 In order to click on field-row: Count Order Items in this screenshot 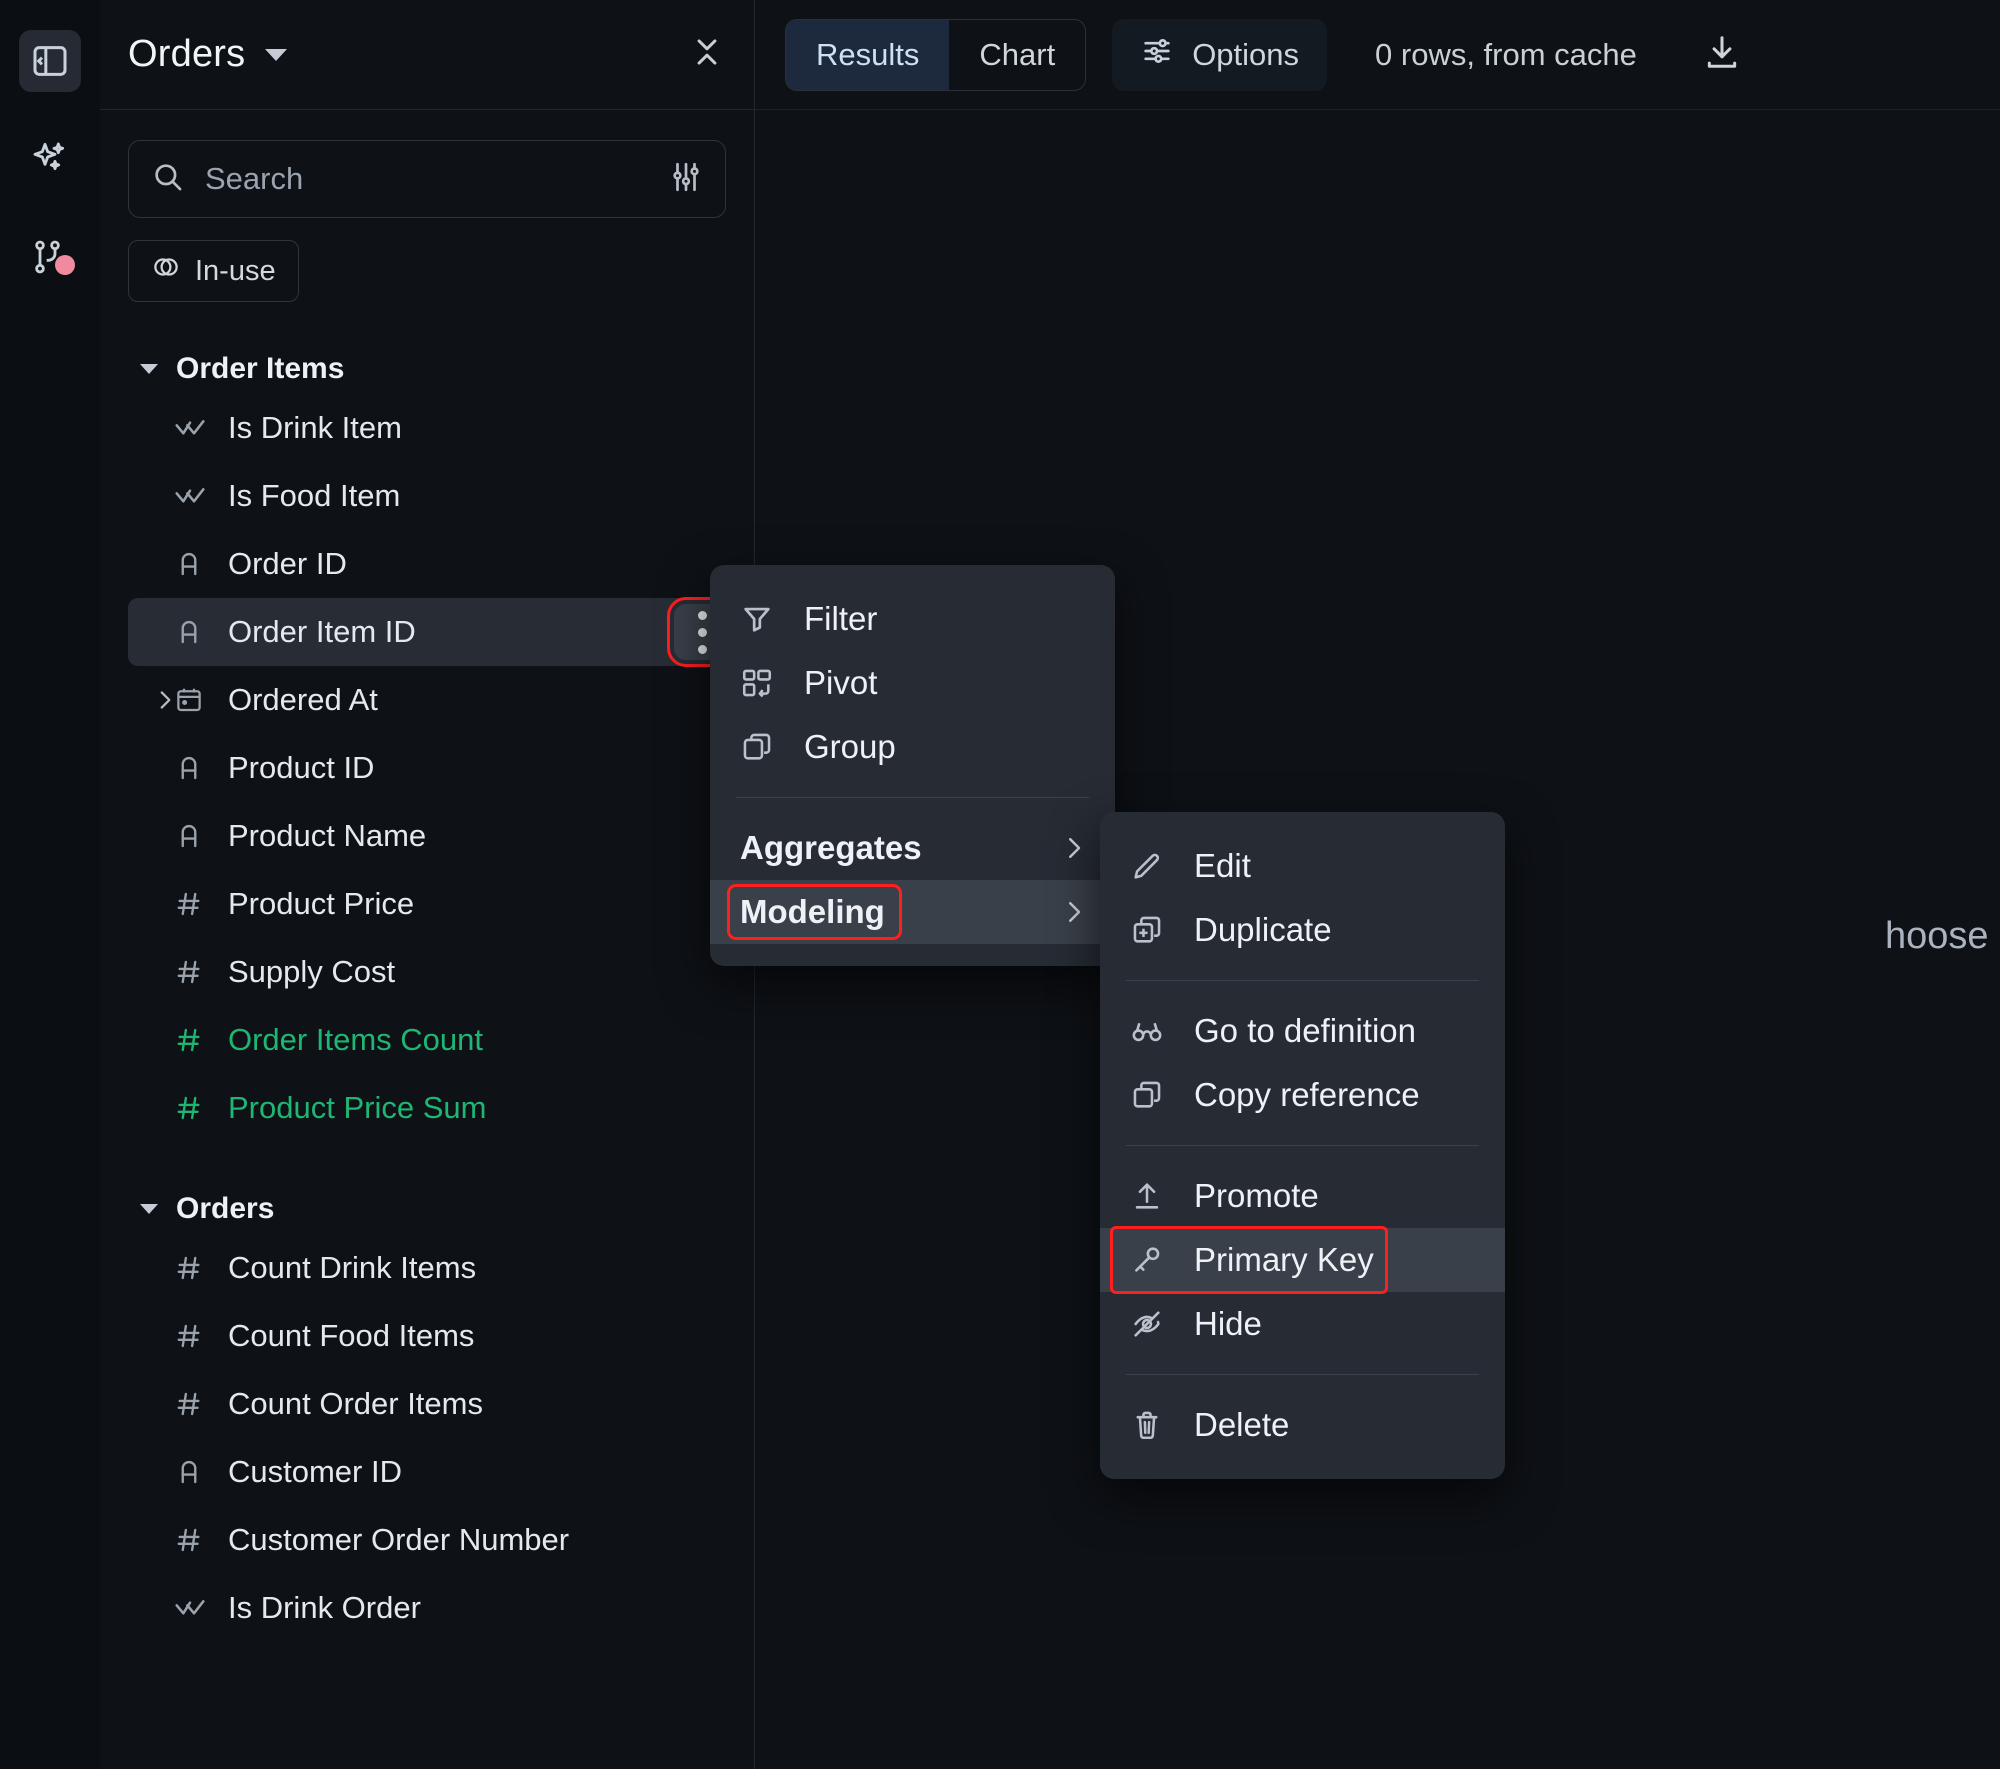, I will do `click(427, 1404)`.